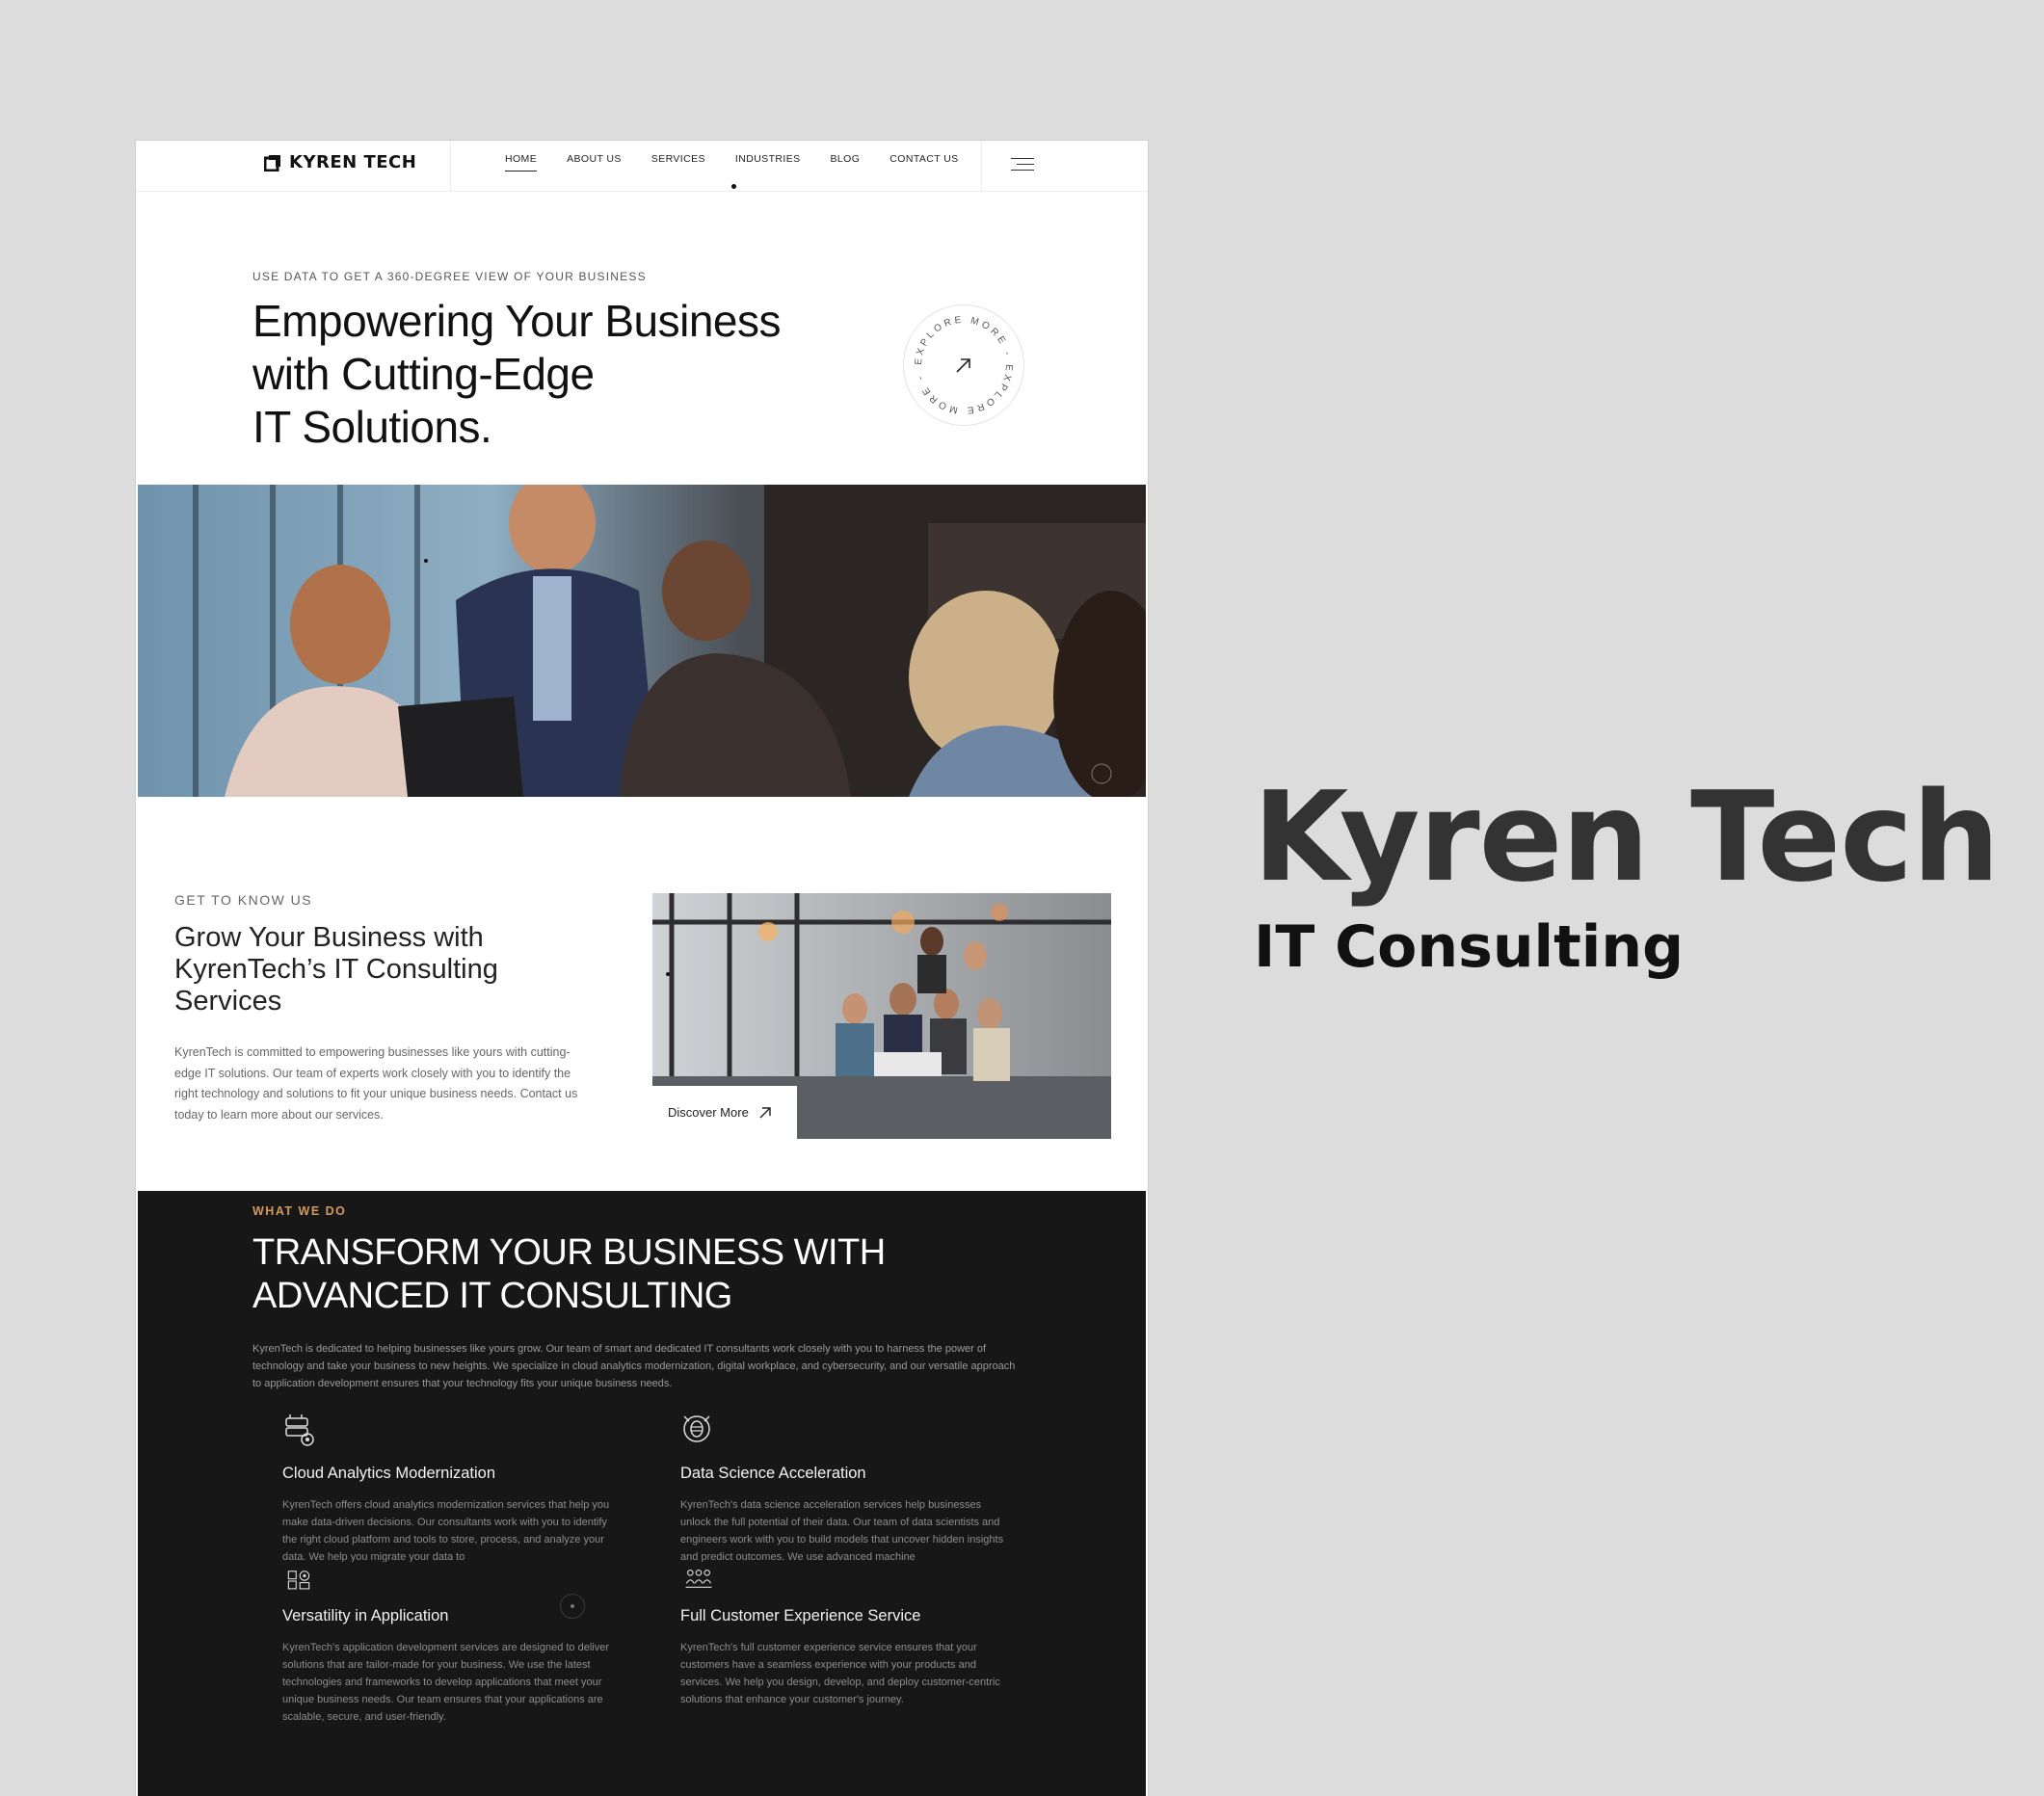 This screenshot has height=1796, width=2044. I want to click on application-icon, so click(298, 1580).